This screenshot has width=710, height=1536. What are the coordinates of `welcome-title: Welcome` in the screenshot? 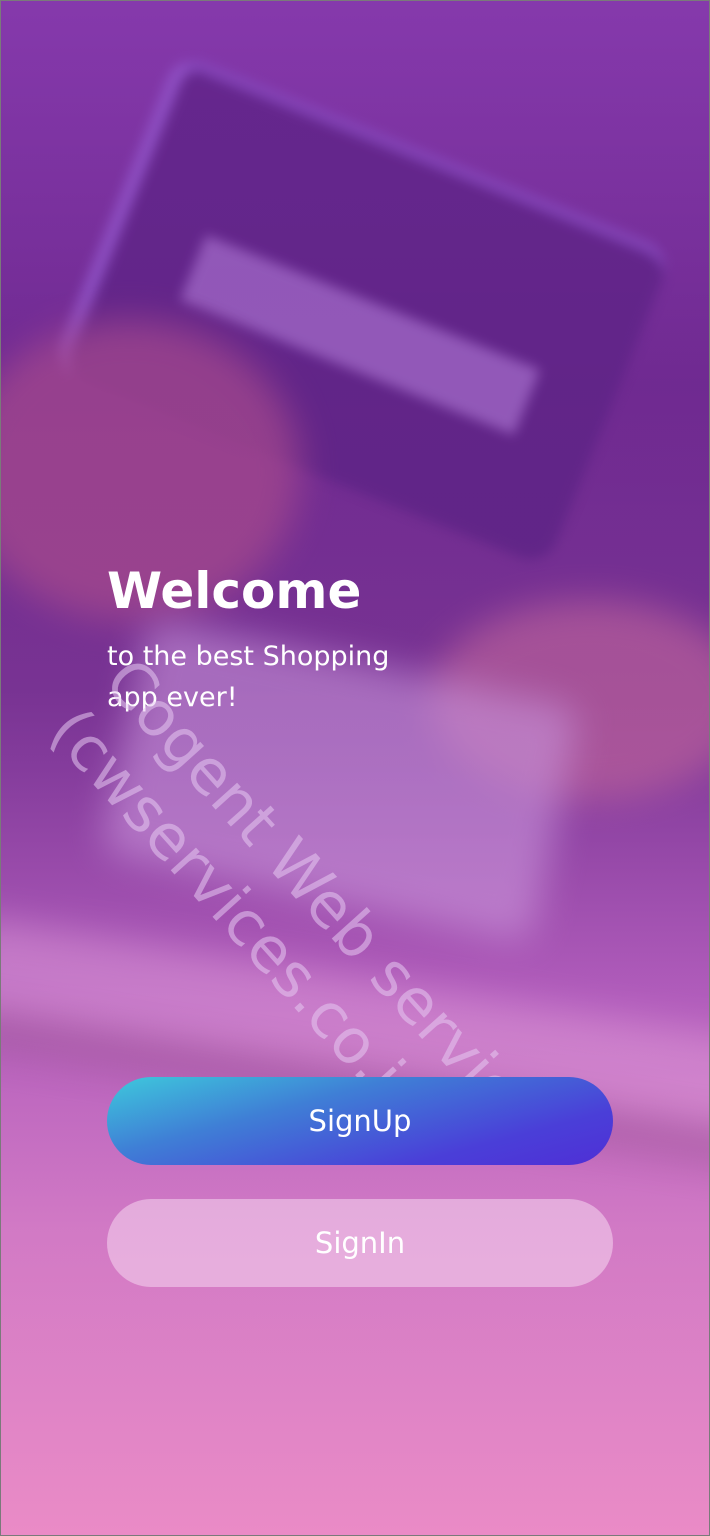 It's located at (234, 591).